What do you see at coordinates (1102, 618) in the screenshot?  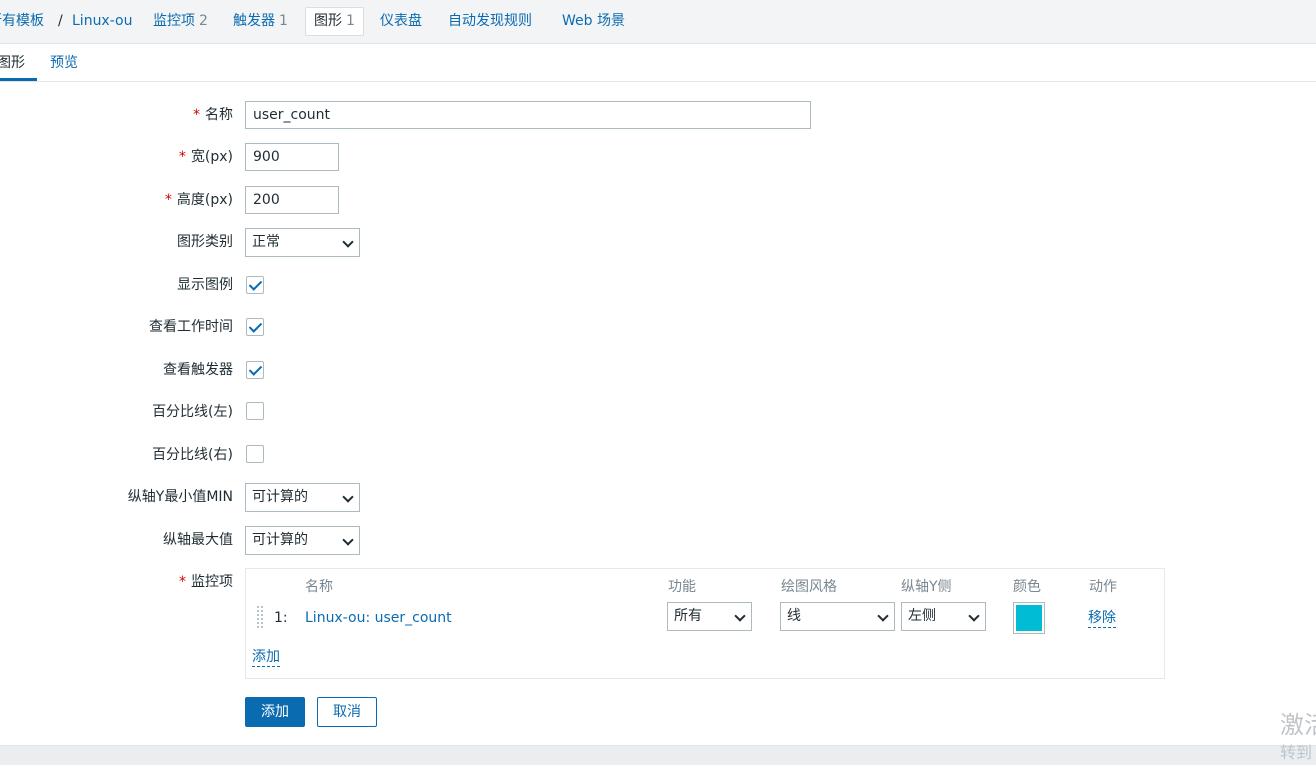 I see `item-remove-link: 移除` at bounding box center [1102, 618].